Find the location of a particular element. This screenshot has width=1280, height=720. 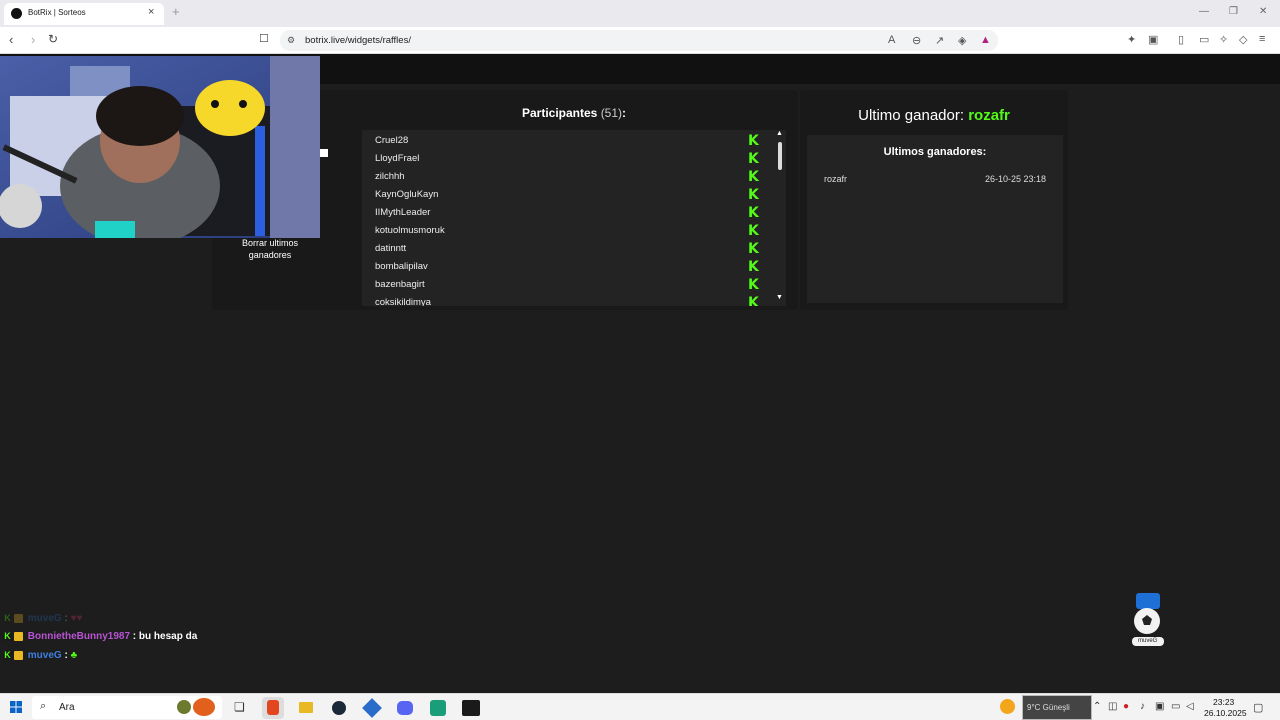

participants-title: Participantes (51): is located at coordinates (574, 113).